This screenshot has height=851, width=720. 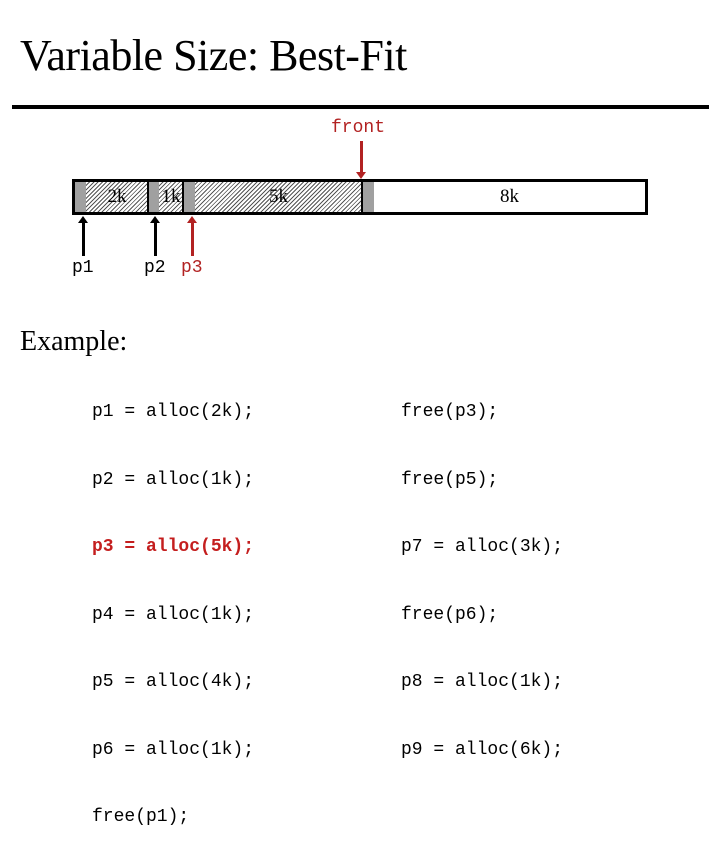 I want to click on code-line: free(p1);, so click(x=141, y=817).